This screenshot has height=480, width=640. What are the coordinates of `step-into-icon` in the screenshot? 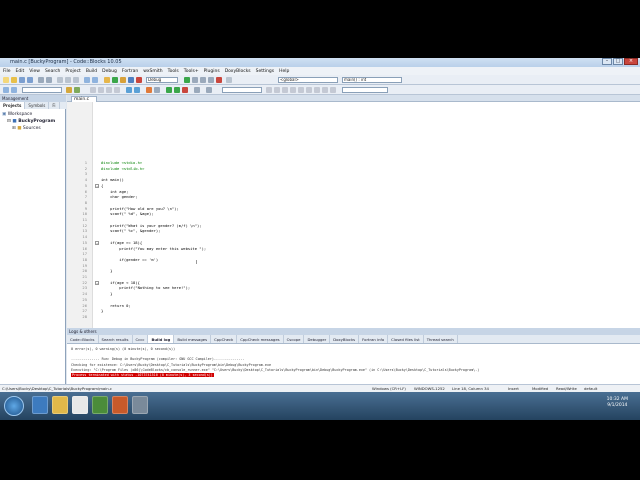 It's located at (203, 80).